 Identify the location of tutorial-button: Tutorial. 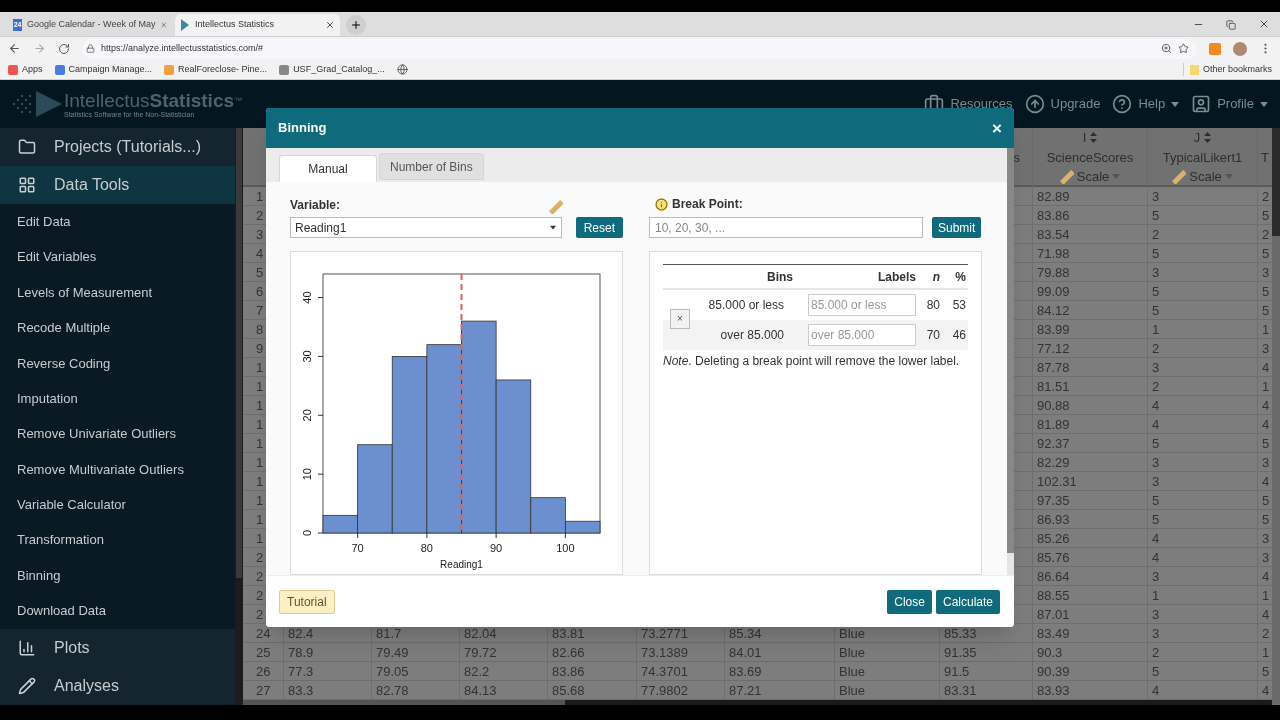
(307, 601).